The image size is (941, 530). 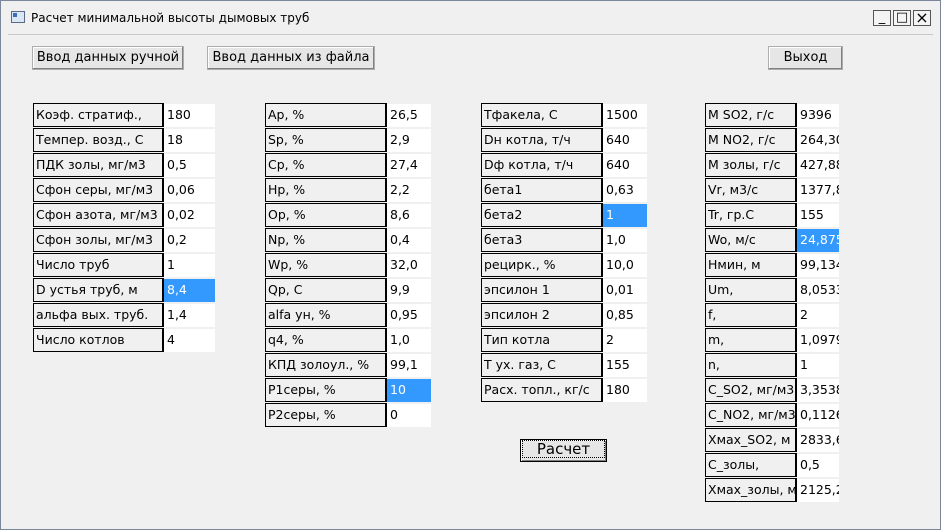 I want to click on general-value-cell: 18, so click(x=189, y=140).